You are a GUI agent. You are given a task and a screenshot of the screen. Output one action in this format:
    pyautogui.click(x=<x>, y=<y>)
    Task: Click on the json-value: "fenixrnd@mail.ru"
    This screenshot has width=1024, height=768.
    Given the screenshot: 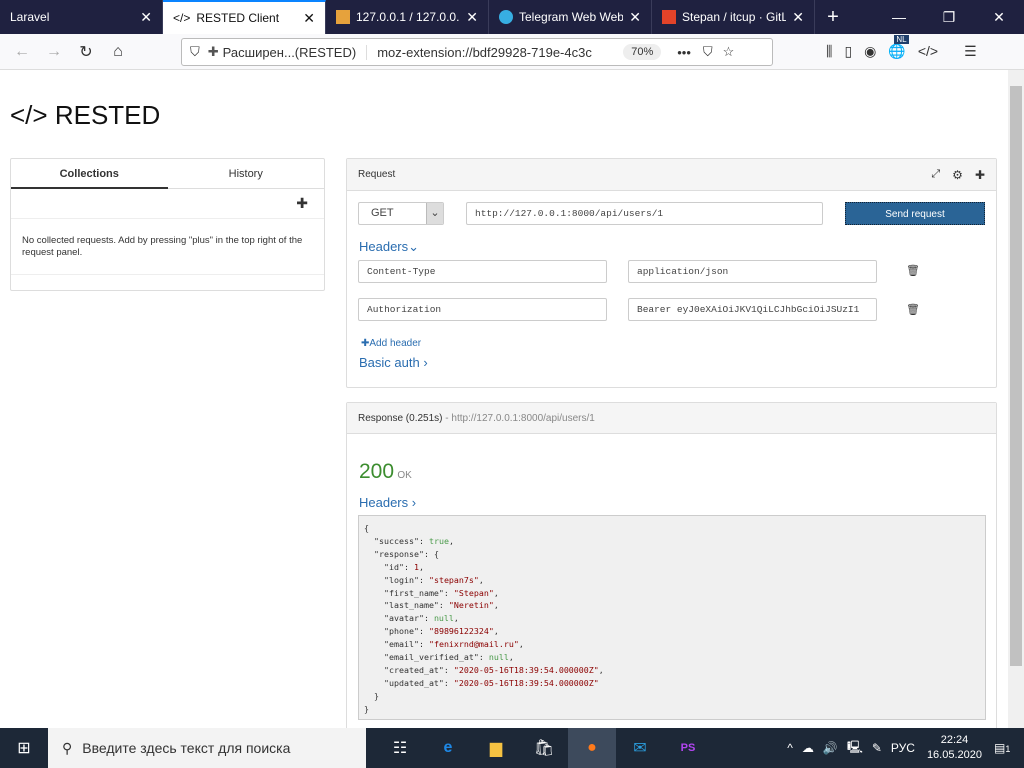 What is the action you would take?
    pyautogui.click(x=473, y=644)
    